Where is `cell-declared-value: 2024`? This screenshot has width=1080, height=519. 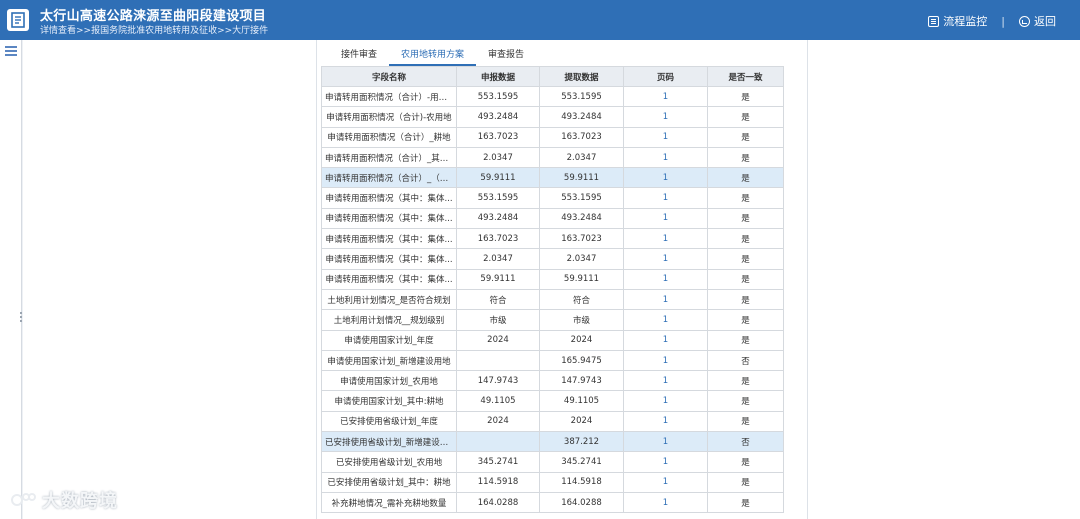 cell-declared-value: 2024 is located at coordinates (498, 421).